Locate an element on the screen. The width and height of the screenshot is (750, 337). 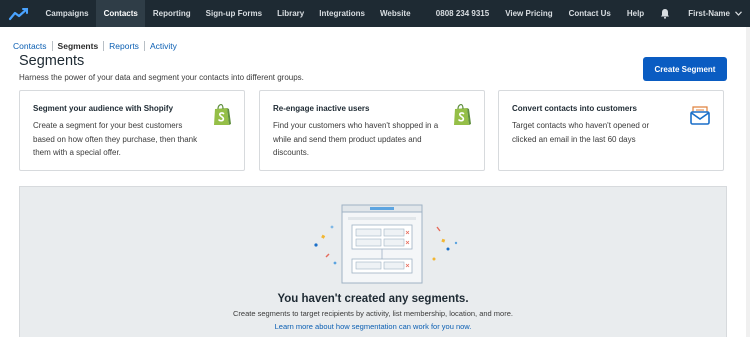
card-title: Convert contacts into customers is located at coordinates (574, 108).